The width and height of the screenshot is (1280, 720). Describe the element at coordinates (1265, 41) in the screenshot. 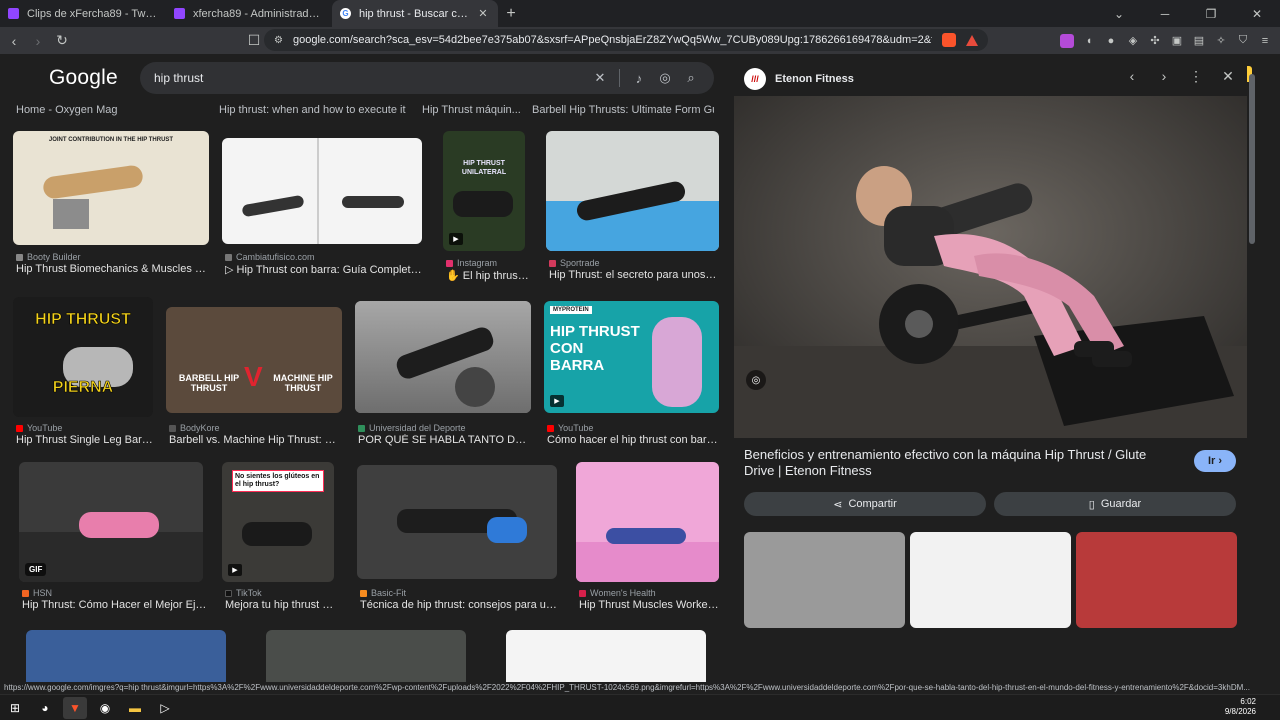

I see `menu-icon: ≡` at that location.